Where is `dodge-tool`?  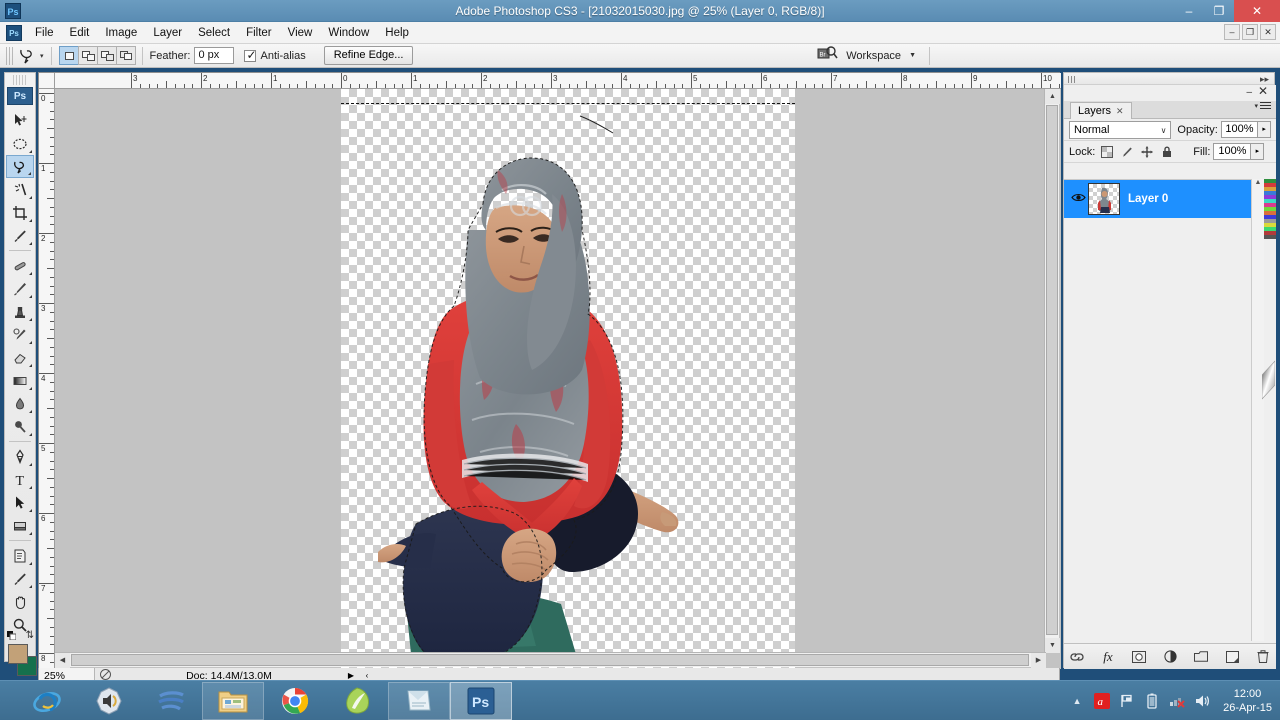 dodge-tool is located at coordinates (20, 426).